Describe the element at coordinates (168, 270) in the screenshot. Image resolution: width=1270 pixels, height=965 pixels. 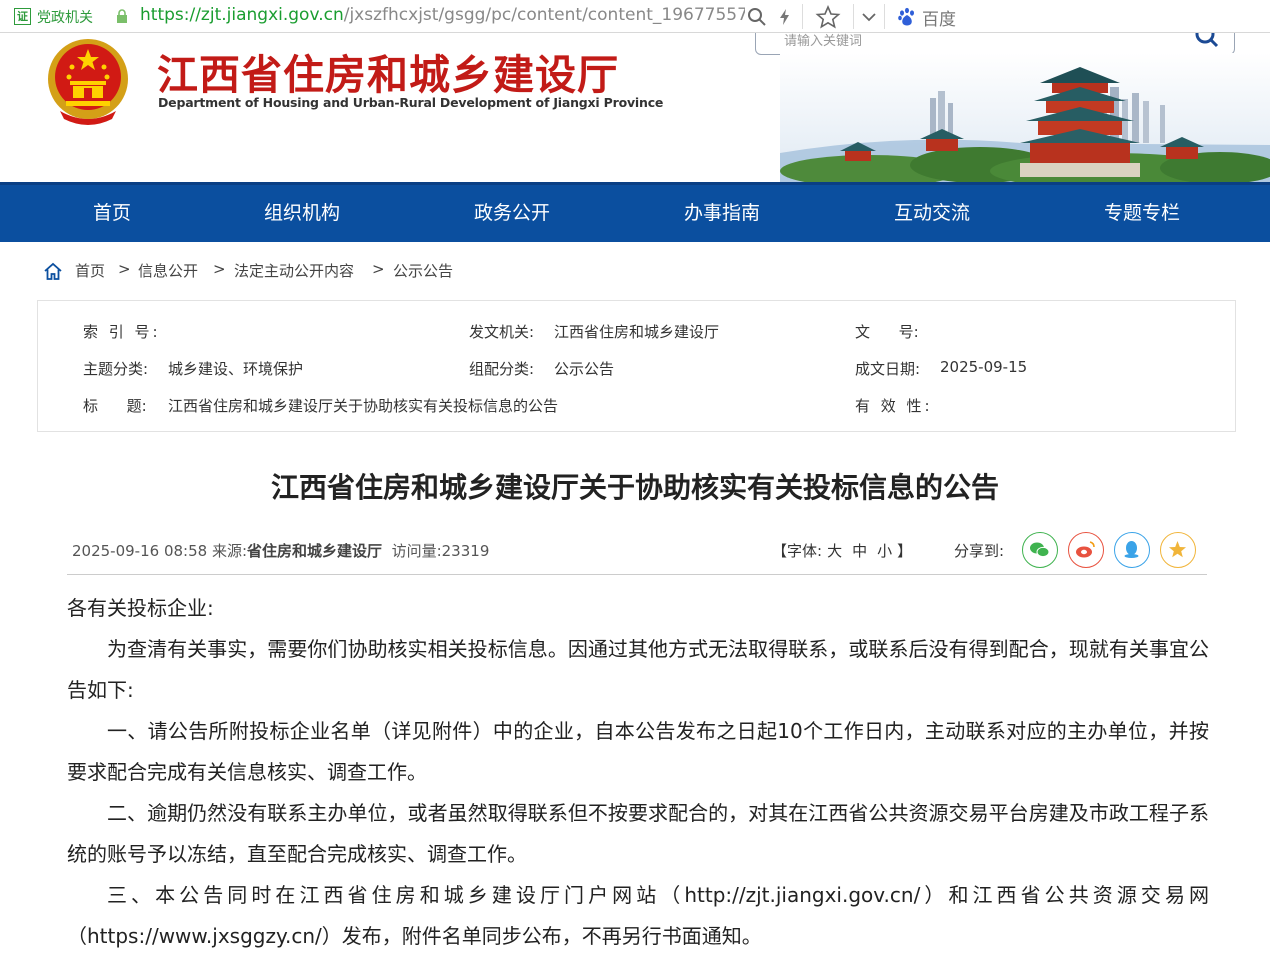
I see `breadcrumb-info-open: 信息公开` at that location.